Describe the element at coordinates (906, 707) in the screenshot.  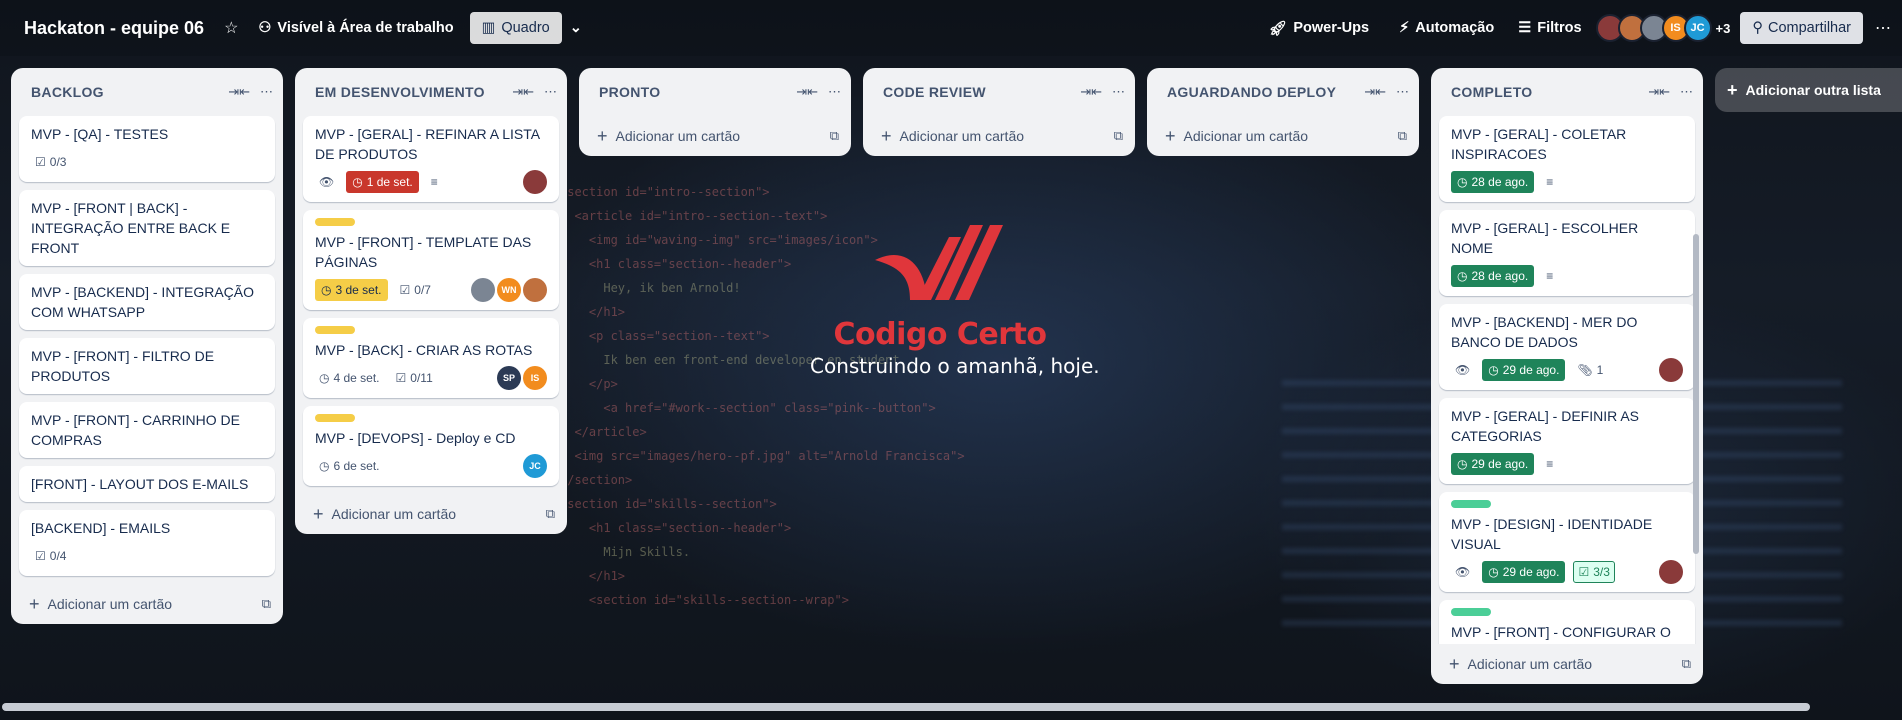
I see `horizontal-scrollbar` at that location.